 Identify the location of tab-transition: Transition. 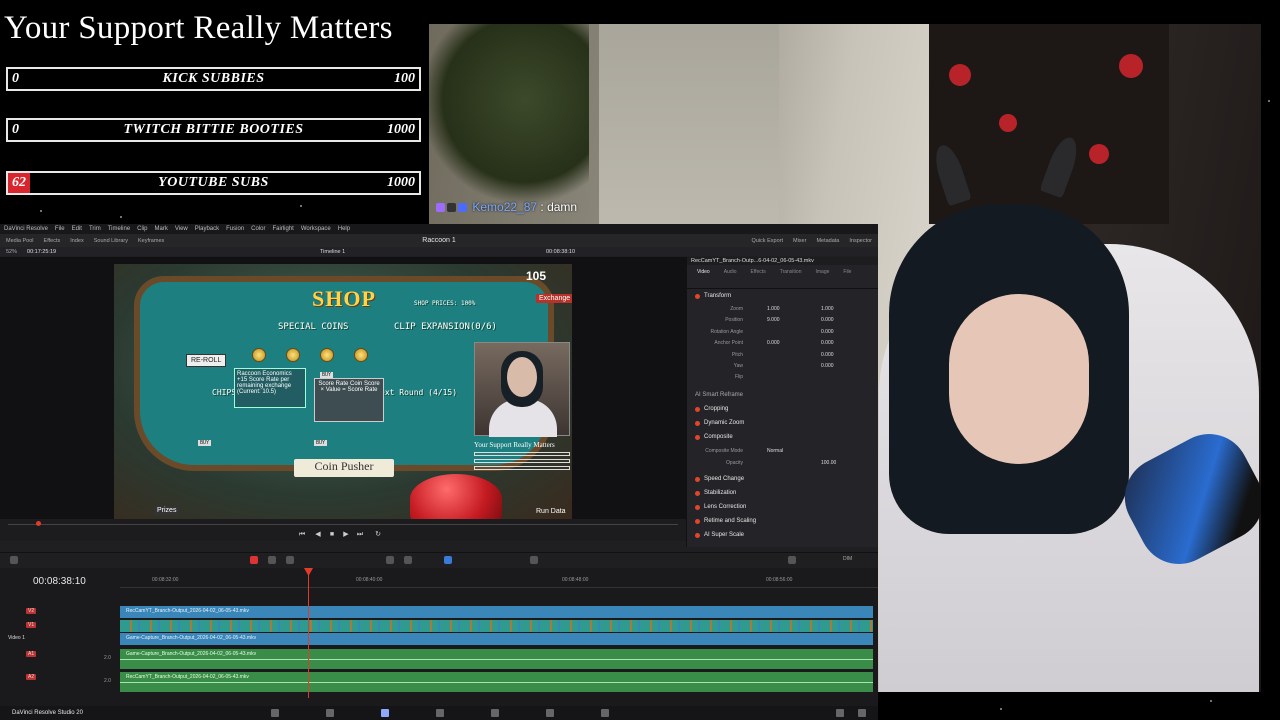
(791, 276).